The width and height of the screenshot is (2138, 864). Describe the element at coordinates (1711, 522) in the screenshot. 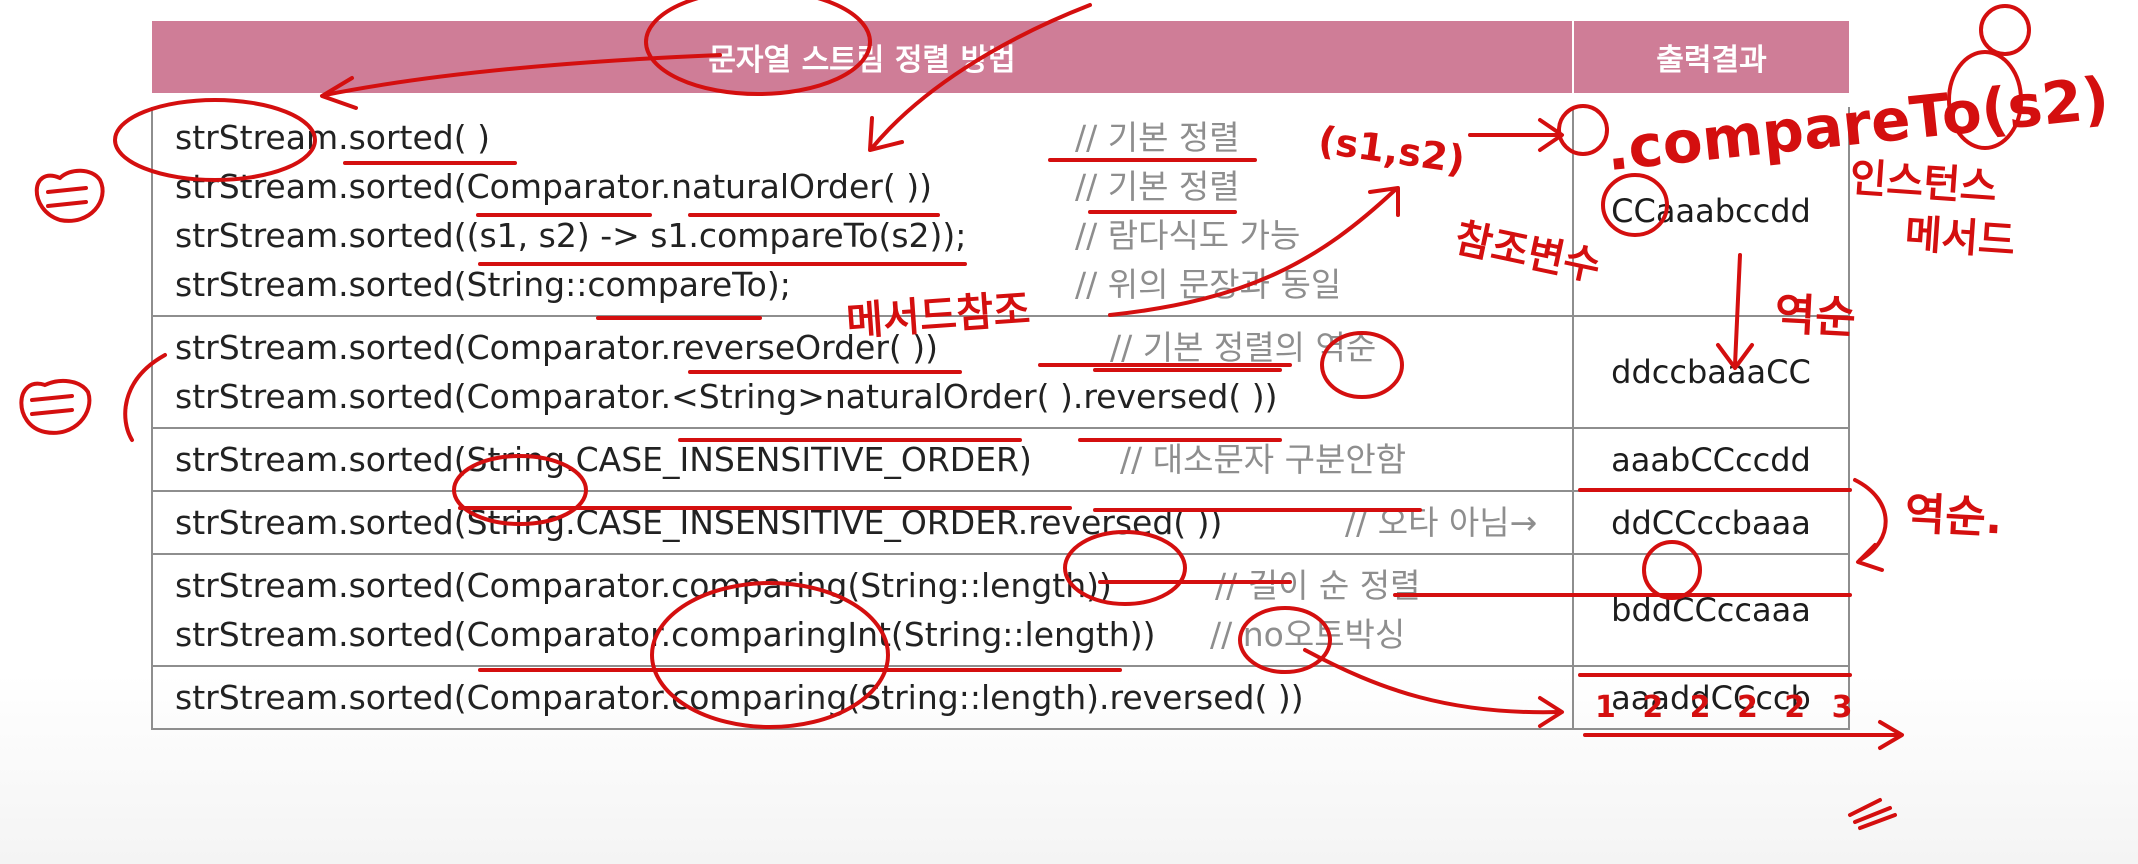

I see `output-cell: ddCCccbaaa` at that location.